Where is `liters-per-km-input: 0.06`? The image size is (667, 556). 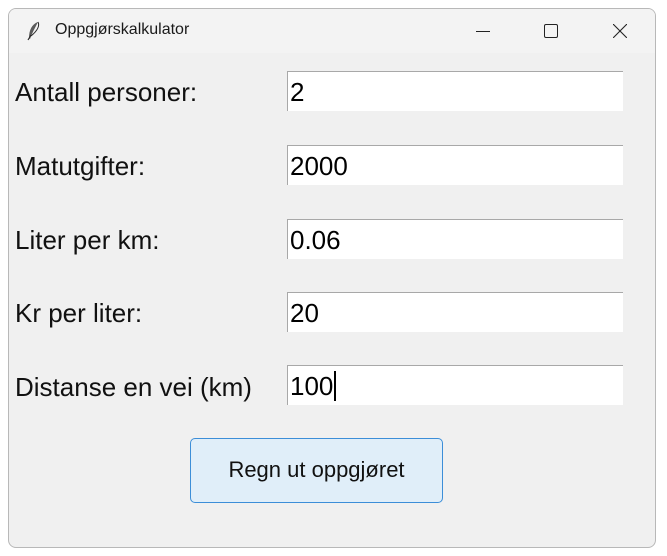 liters-per-km-input: 0.06 is located at coordinates (455, 239).